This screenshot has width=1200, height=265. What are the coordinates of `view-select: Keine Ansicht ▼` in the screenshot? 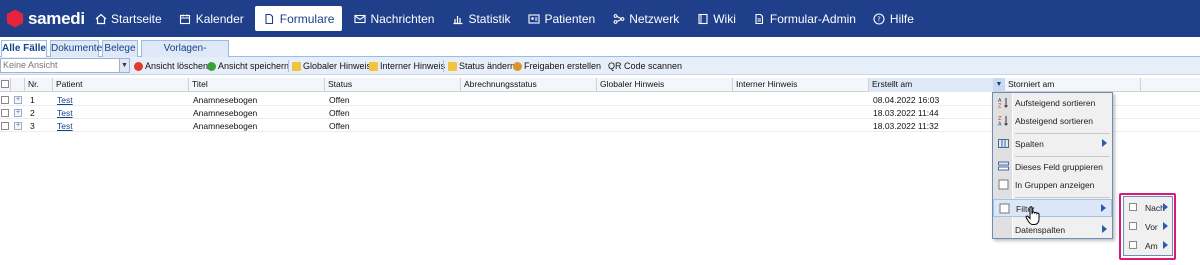 It's located at (65, 65).